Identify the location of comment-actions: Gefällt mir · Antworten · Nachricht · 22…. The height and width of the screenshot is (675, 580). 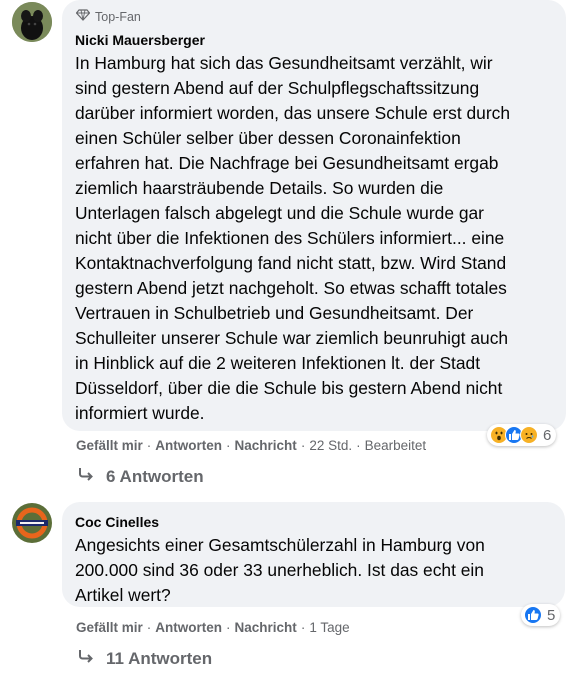
(251, 445).